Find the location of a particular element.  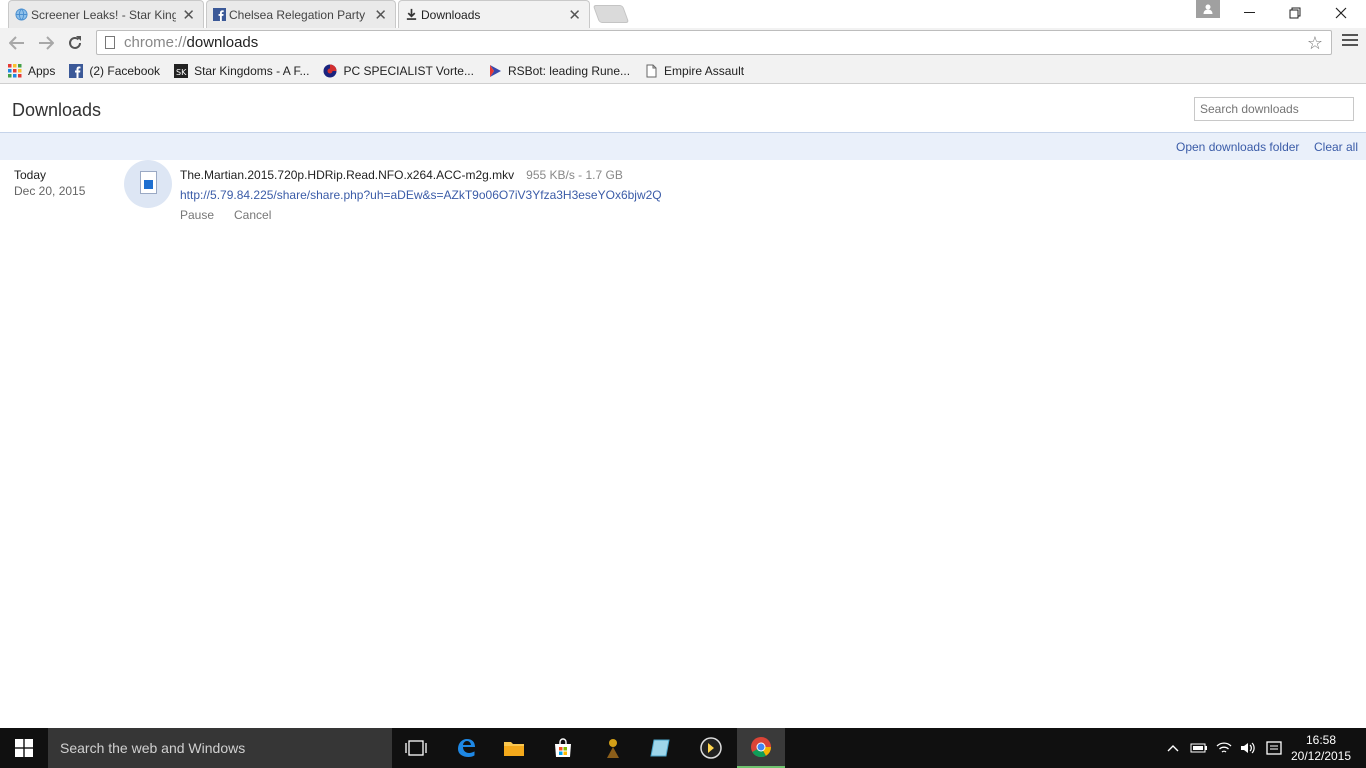

reload-button is located at coordinates (75, 43).